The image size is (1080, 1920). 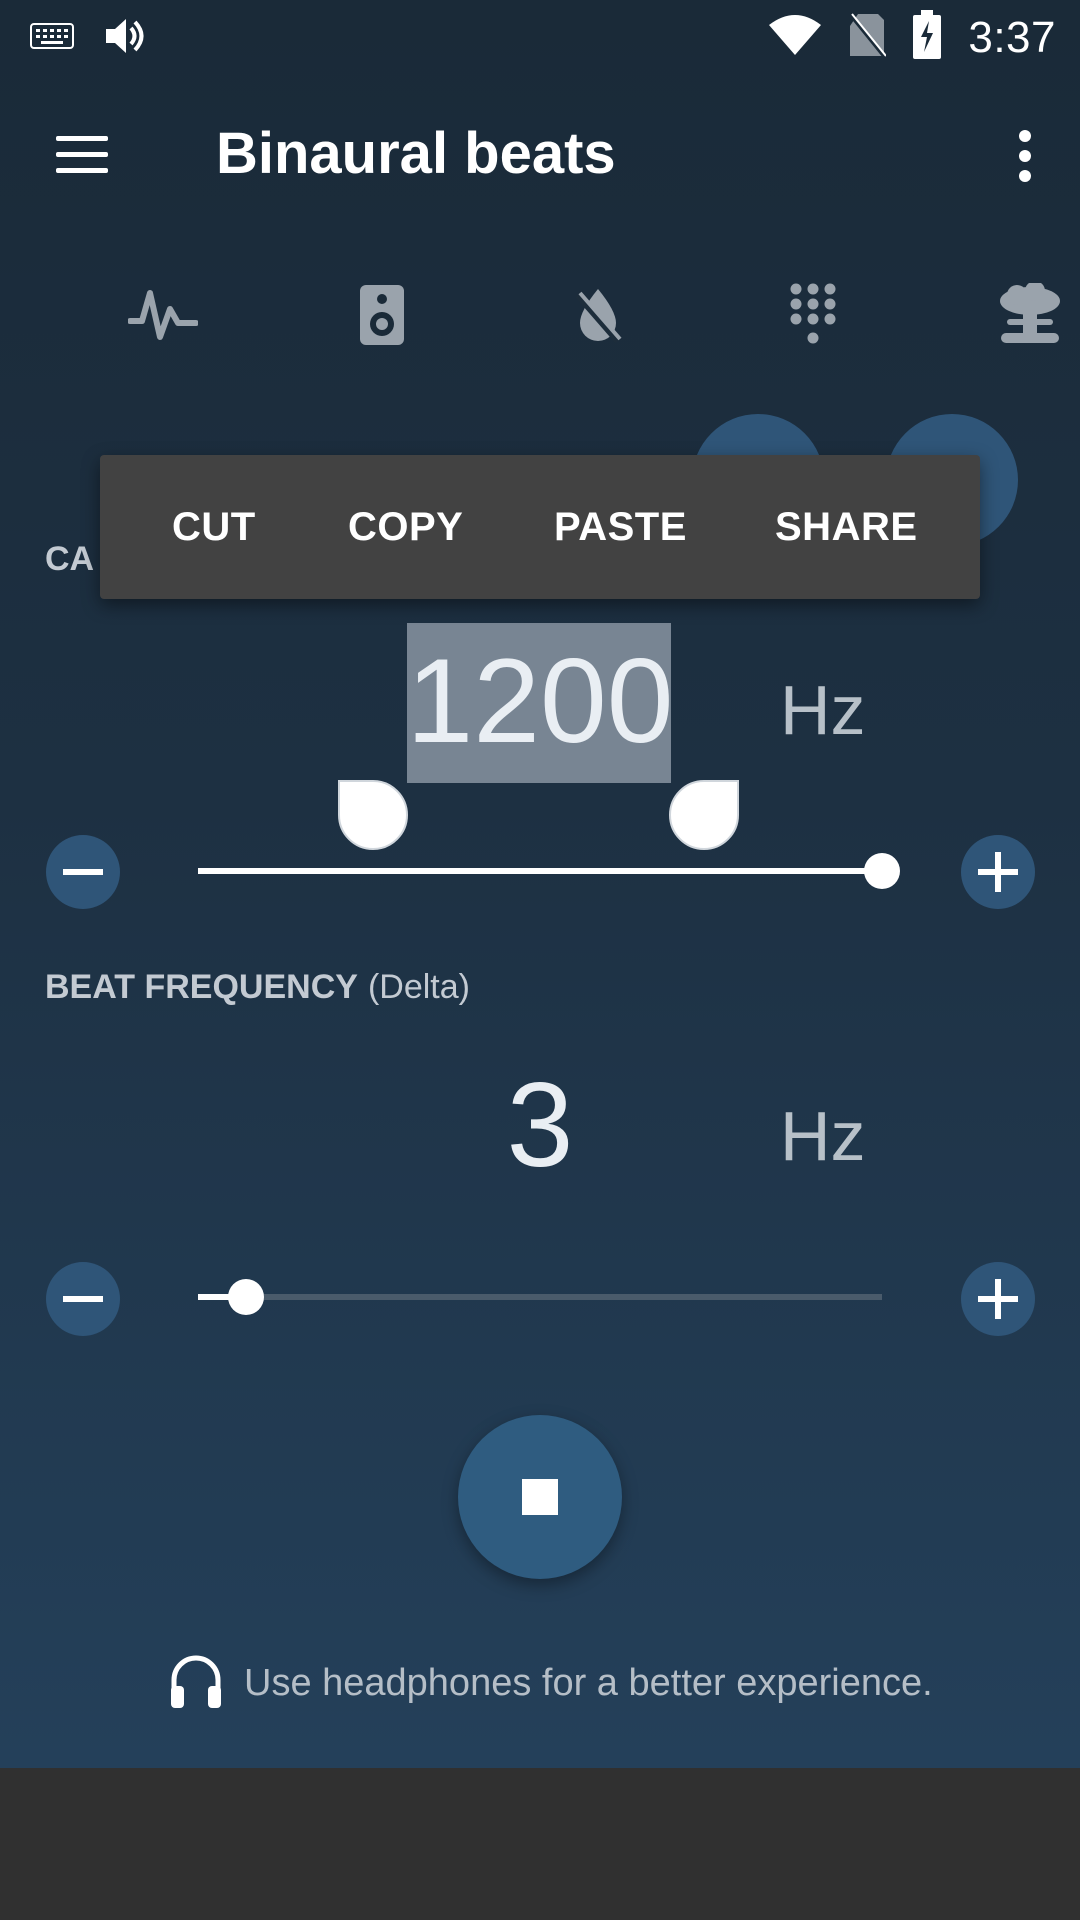 I want to click on status-bar: 3:37, so click(x=540, y=36).